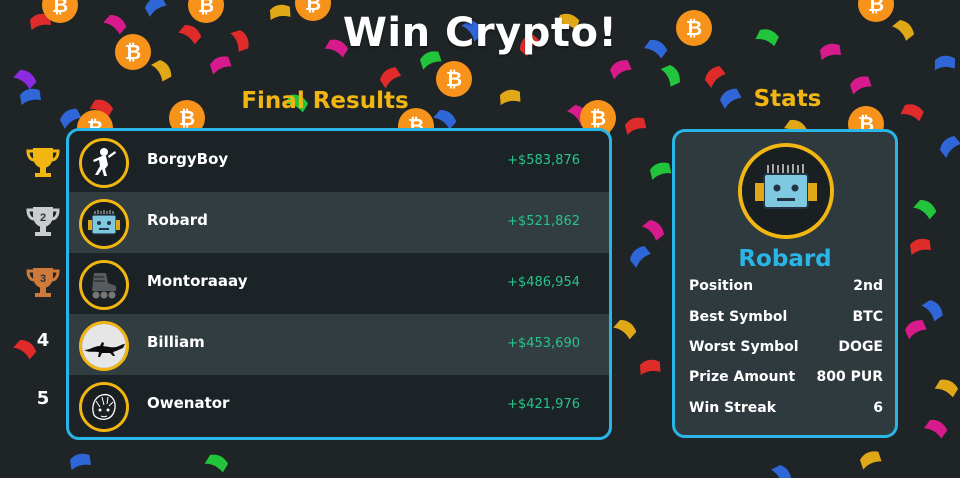  I want to click on stat-value: 800 PUR, so click(849, 377).